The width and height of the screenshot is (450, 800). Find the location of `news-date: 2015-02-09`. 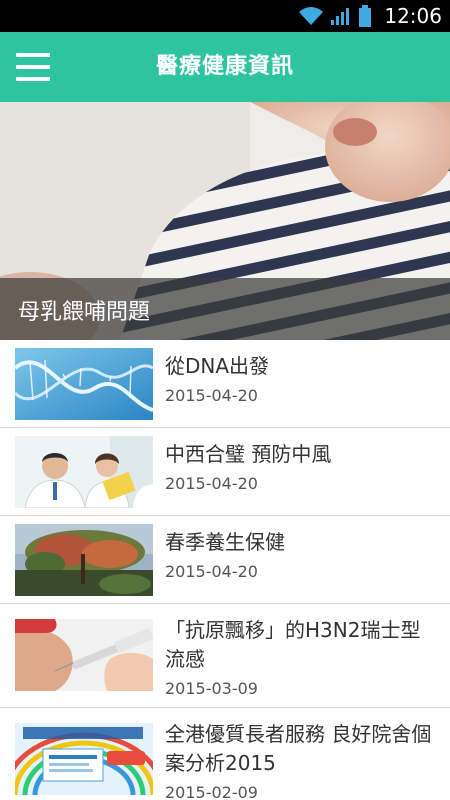

news-date: 2015-02-09 is located at coordinates (211, 791).